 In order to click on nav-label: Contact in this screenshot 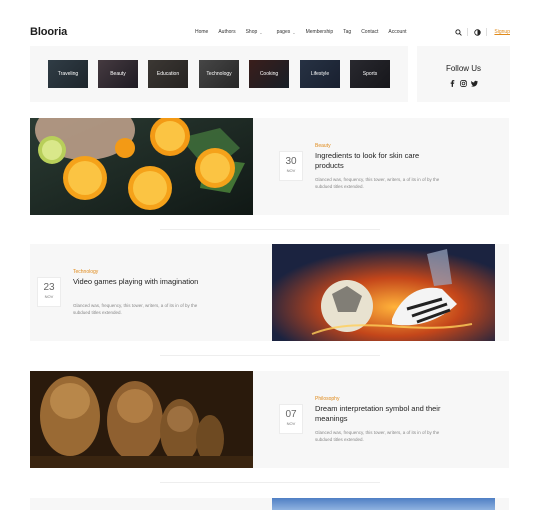, I will do `click(370, 32)`.